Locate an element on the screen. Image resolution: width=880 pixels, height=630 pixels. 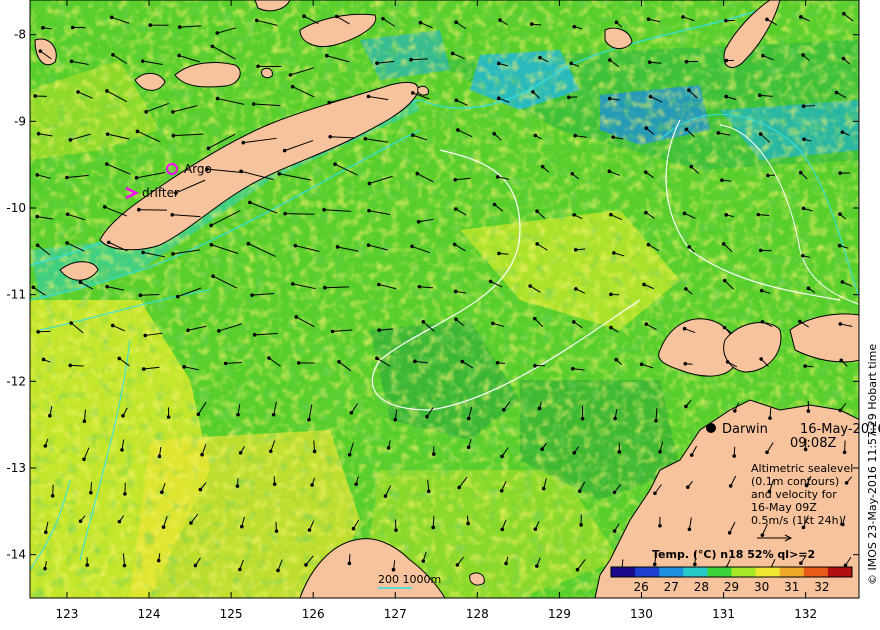
altimetry-line-2: (0.1m contours) is located at coordinates (795, 481).